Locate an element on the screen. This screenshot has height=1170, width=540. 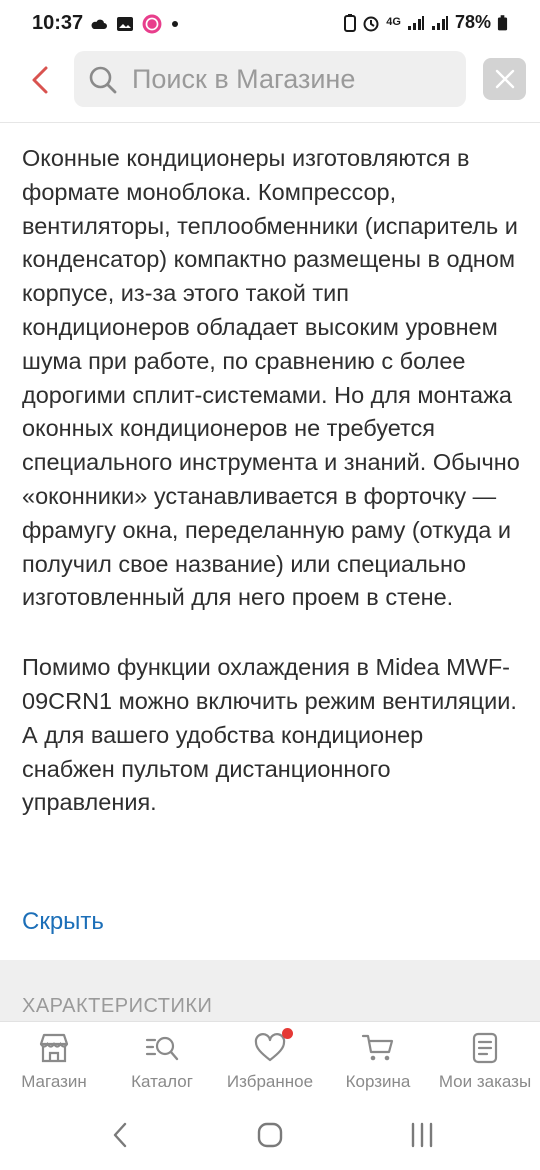
status-time: 10:37 is located at coordinates (58, 23).